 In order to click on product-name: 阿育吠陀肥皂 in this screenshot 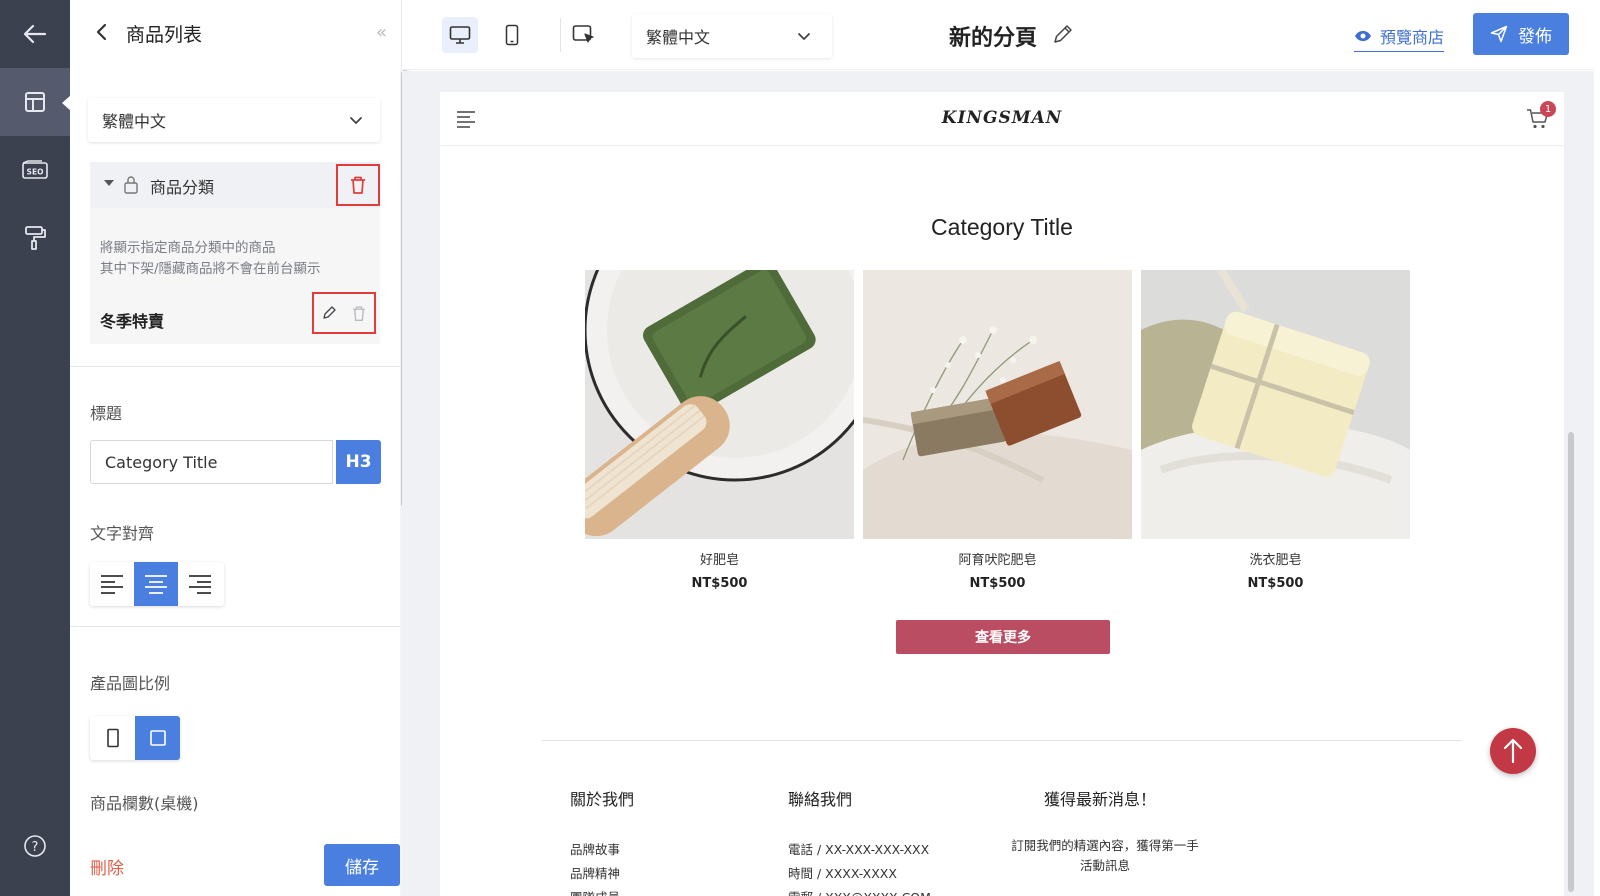, I will do `click(997, 558)`.